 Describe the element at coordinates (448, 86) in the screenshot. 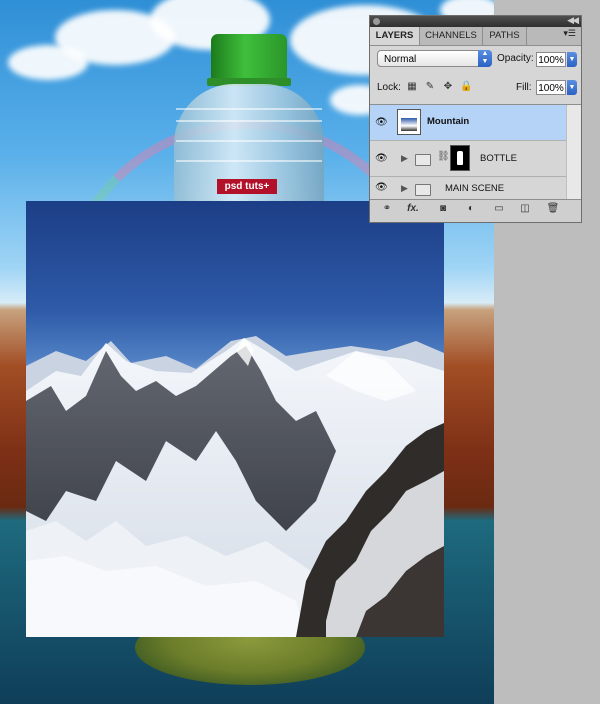

I see `lock-position-icon: ✥` at that location.